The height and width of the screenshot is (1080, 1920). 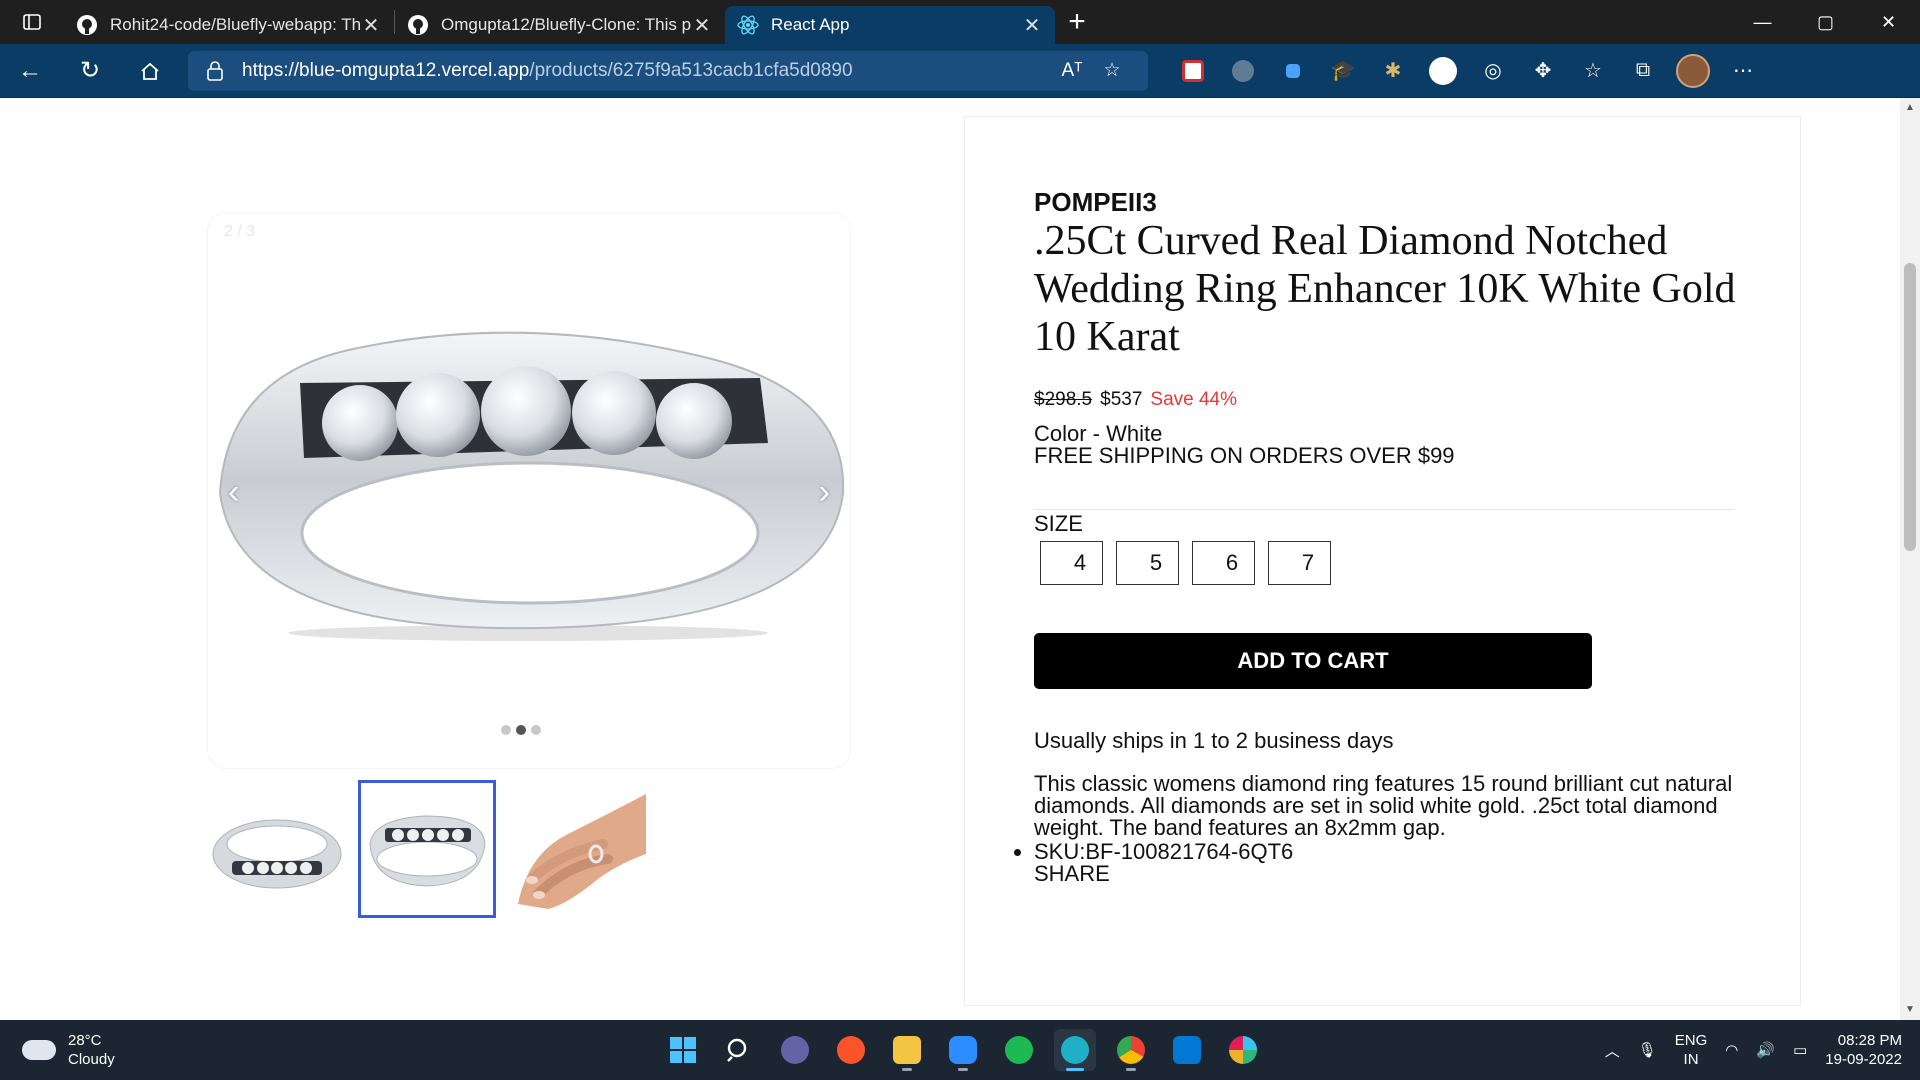 I want to click on favorites-button: ☆, so click(x=1593, y=71).